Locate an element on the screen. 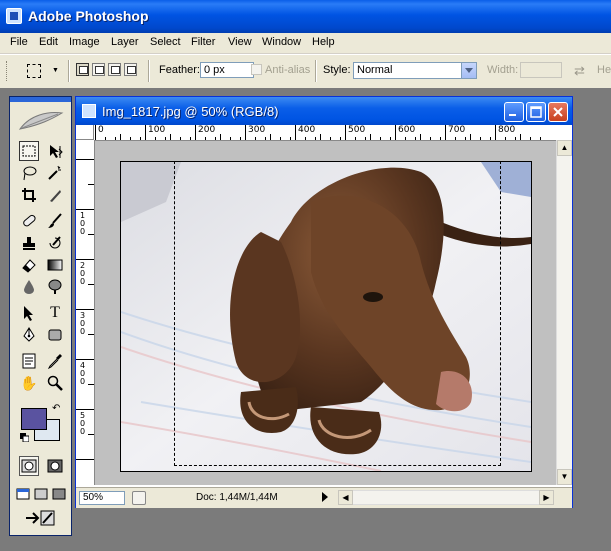 The image size is (611, 551). tool-preset-picker: ▼ is located at coordinates (40, 71).